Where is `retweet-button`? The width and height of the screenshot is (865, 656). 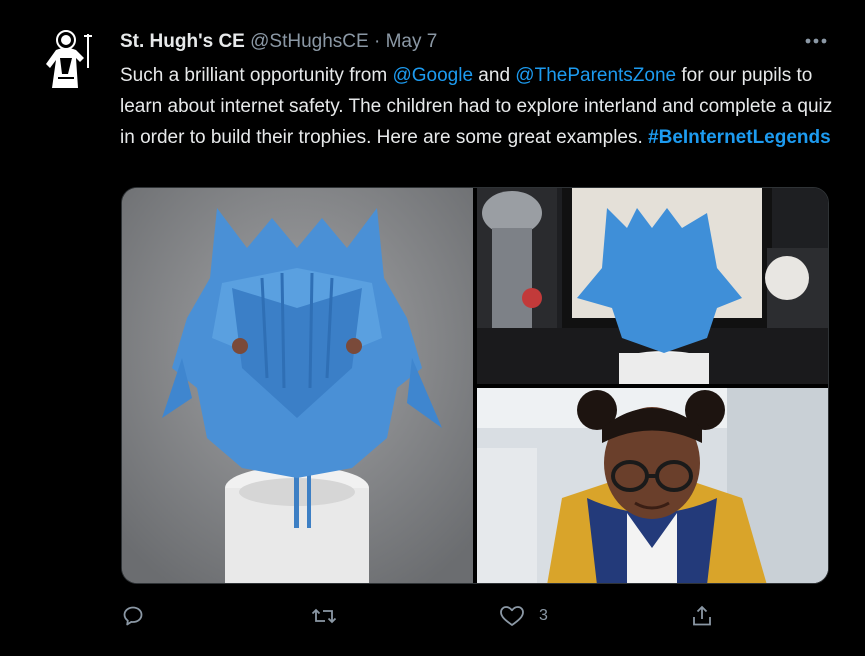 retweet-button is located at coordinates (324, 616).